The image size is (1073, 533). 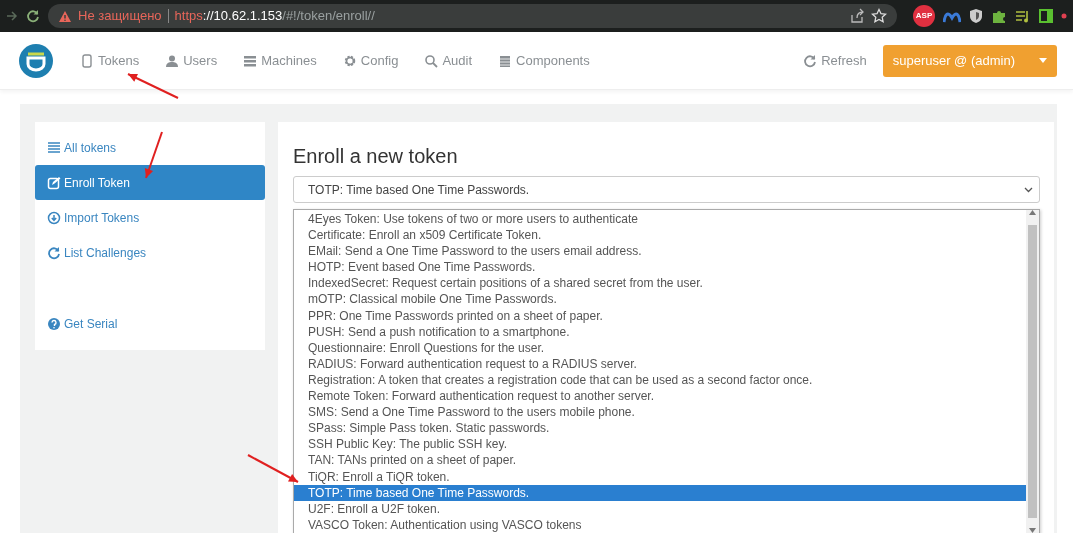 What do you see at coordinates (660, 444) in the screenshot?
I see `dropdown-option: SSH Public Key: The public SSH key.` at bounding box center [660, 444].